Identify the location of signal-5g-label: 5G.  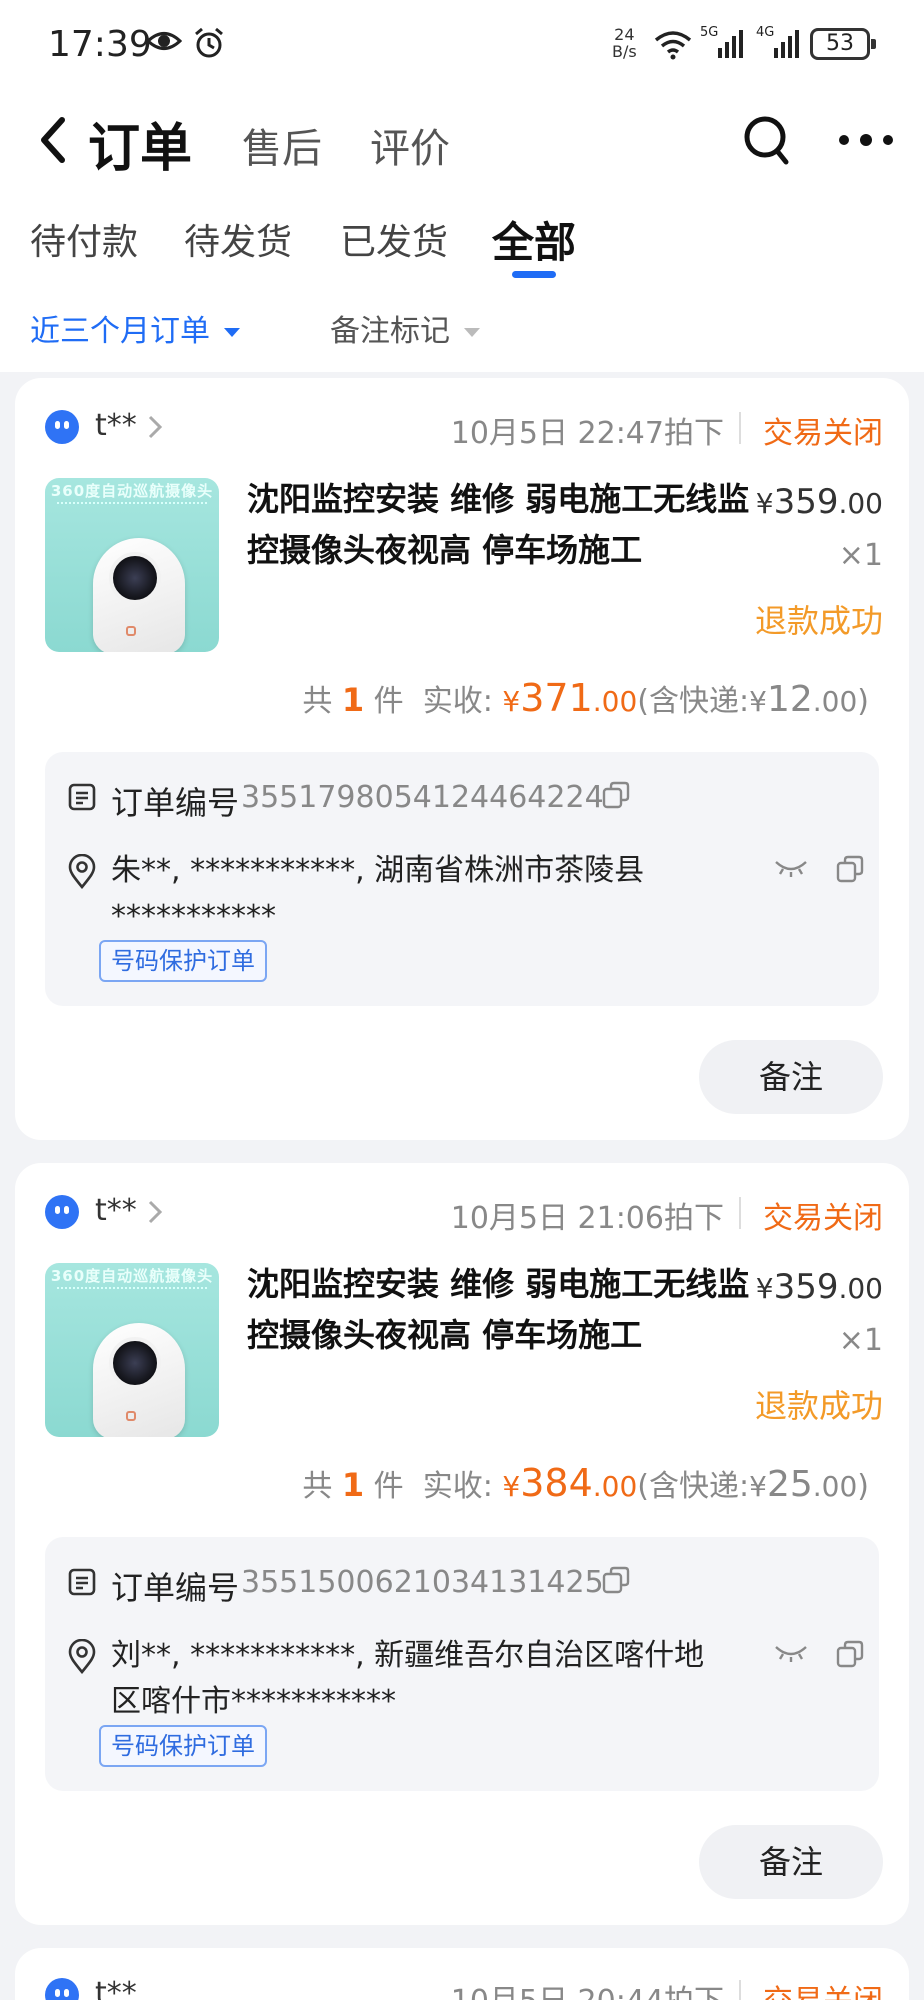
(709, 32).